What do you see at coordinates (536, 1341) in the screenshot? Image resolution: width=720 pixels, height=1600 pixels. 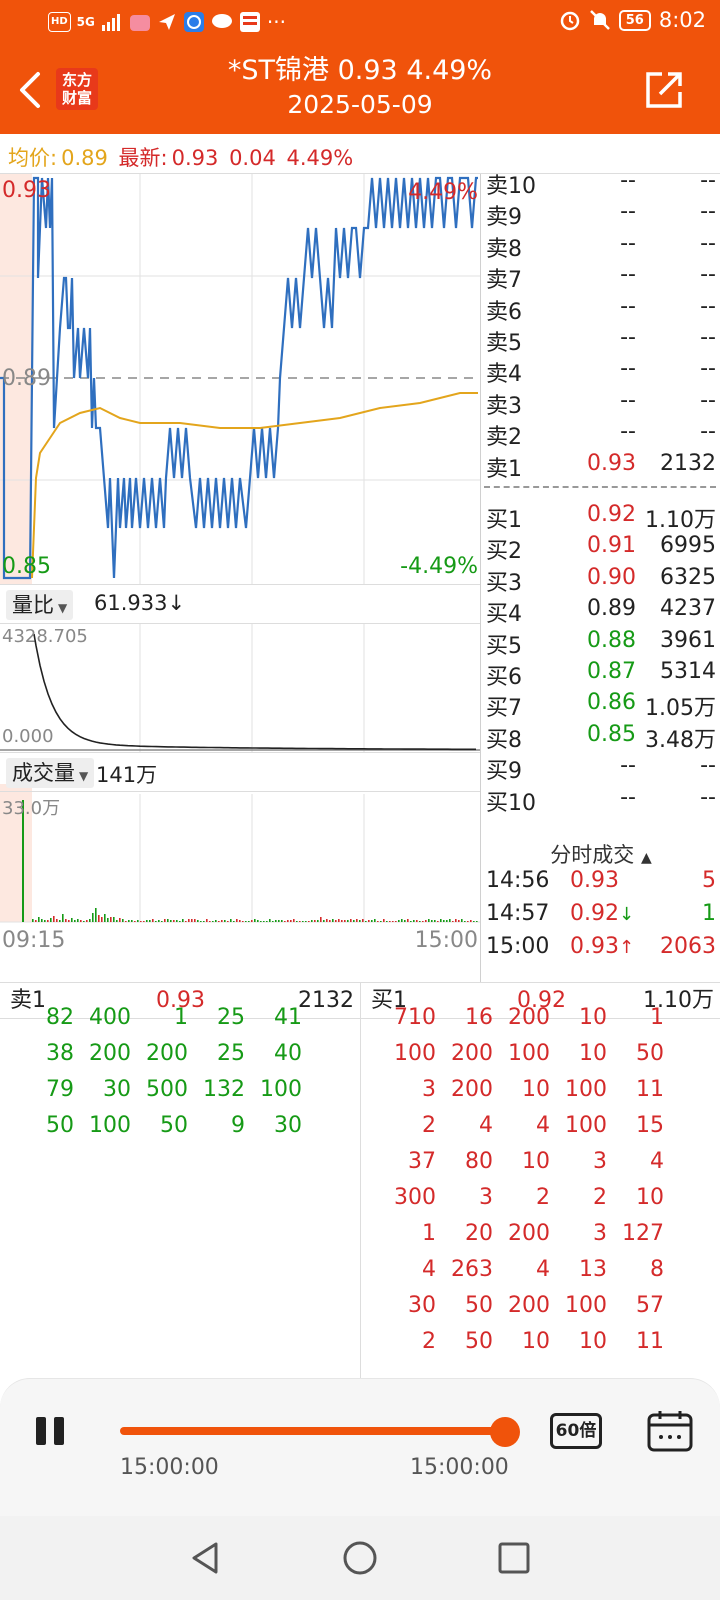 I see `buy-queue-order: 10` at bounding box center [536, 1341].